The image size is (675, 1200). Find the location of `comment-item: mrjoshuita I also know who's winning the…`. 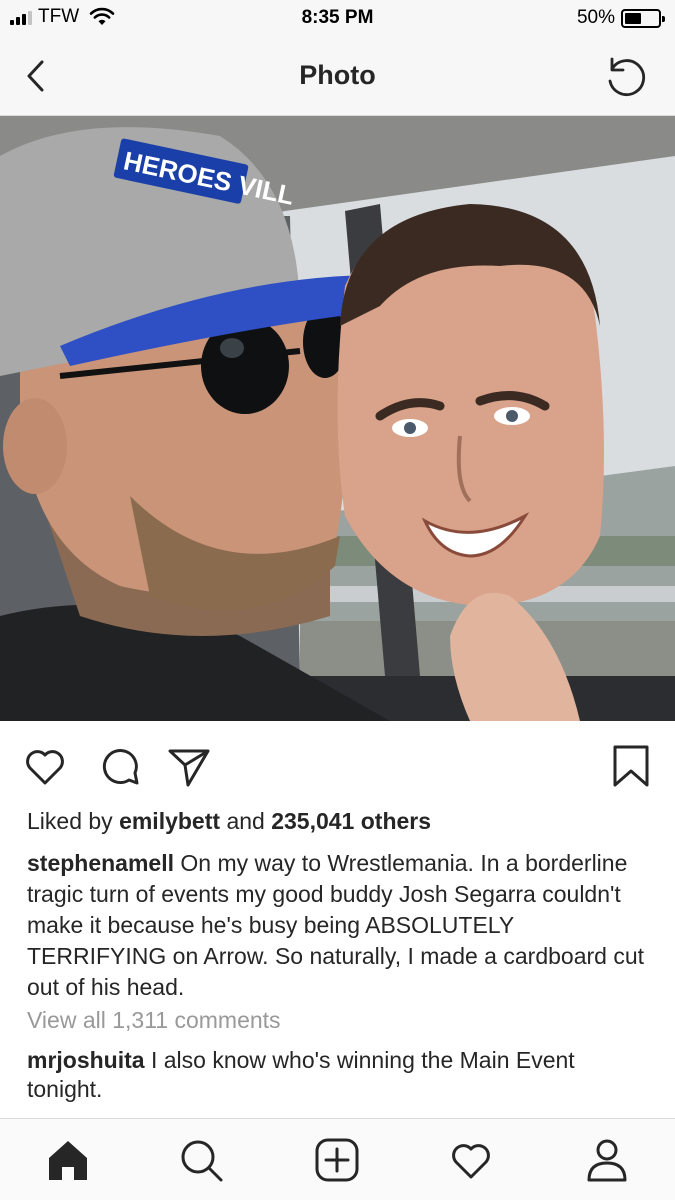

comment-item: mrjoshuita I also know who's winning the… is located at coordinates (339, 1075).